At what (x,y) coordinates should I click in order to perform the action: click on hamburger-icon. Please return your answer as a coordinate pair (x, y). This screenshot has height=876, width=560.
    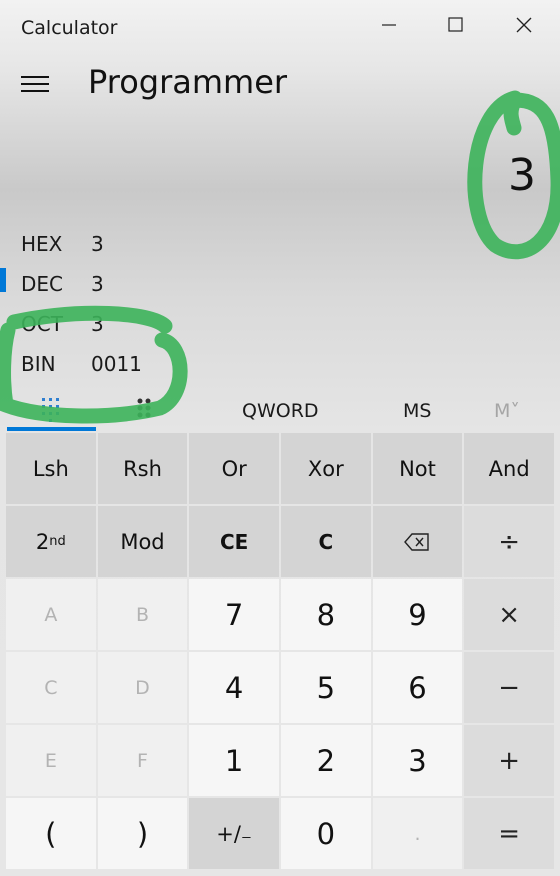
    Looking at the image, I should click on (35, 84).